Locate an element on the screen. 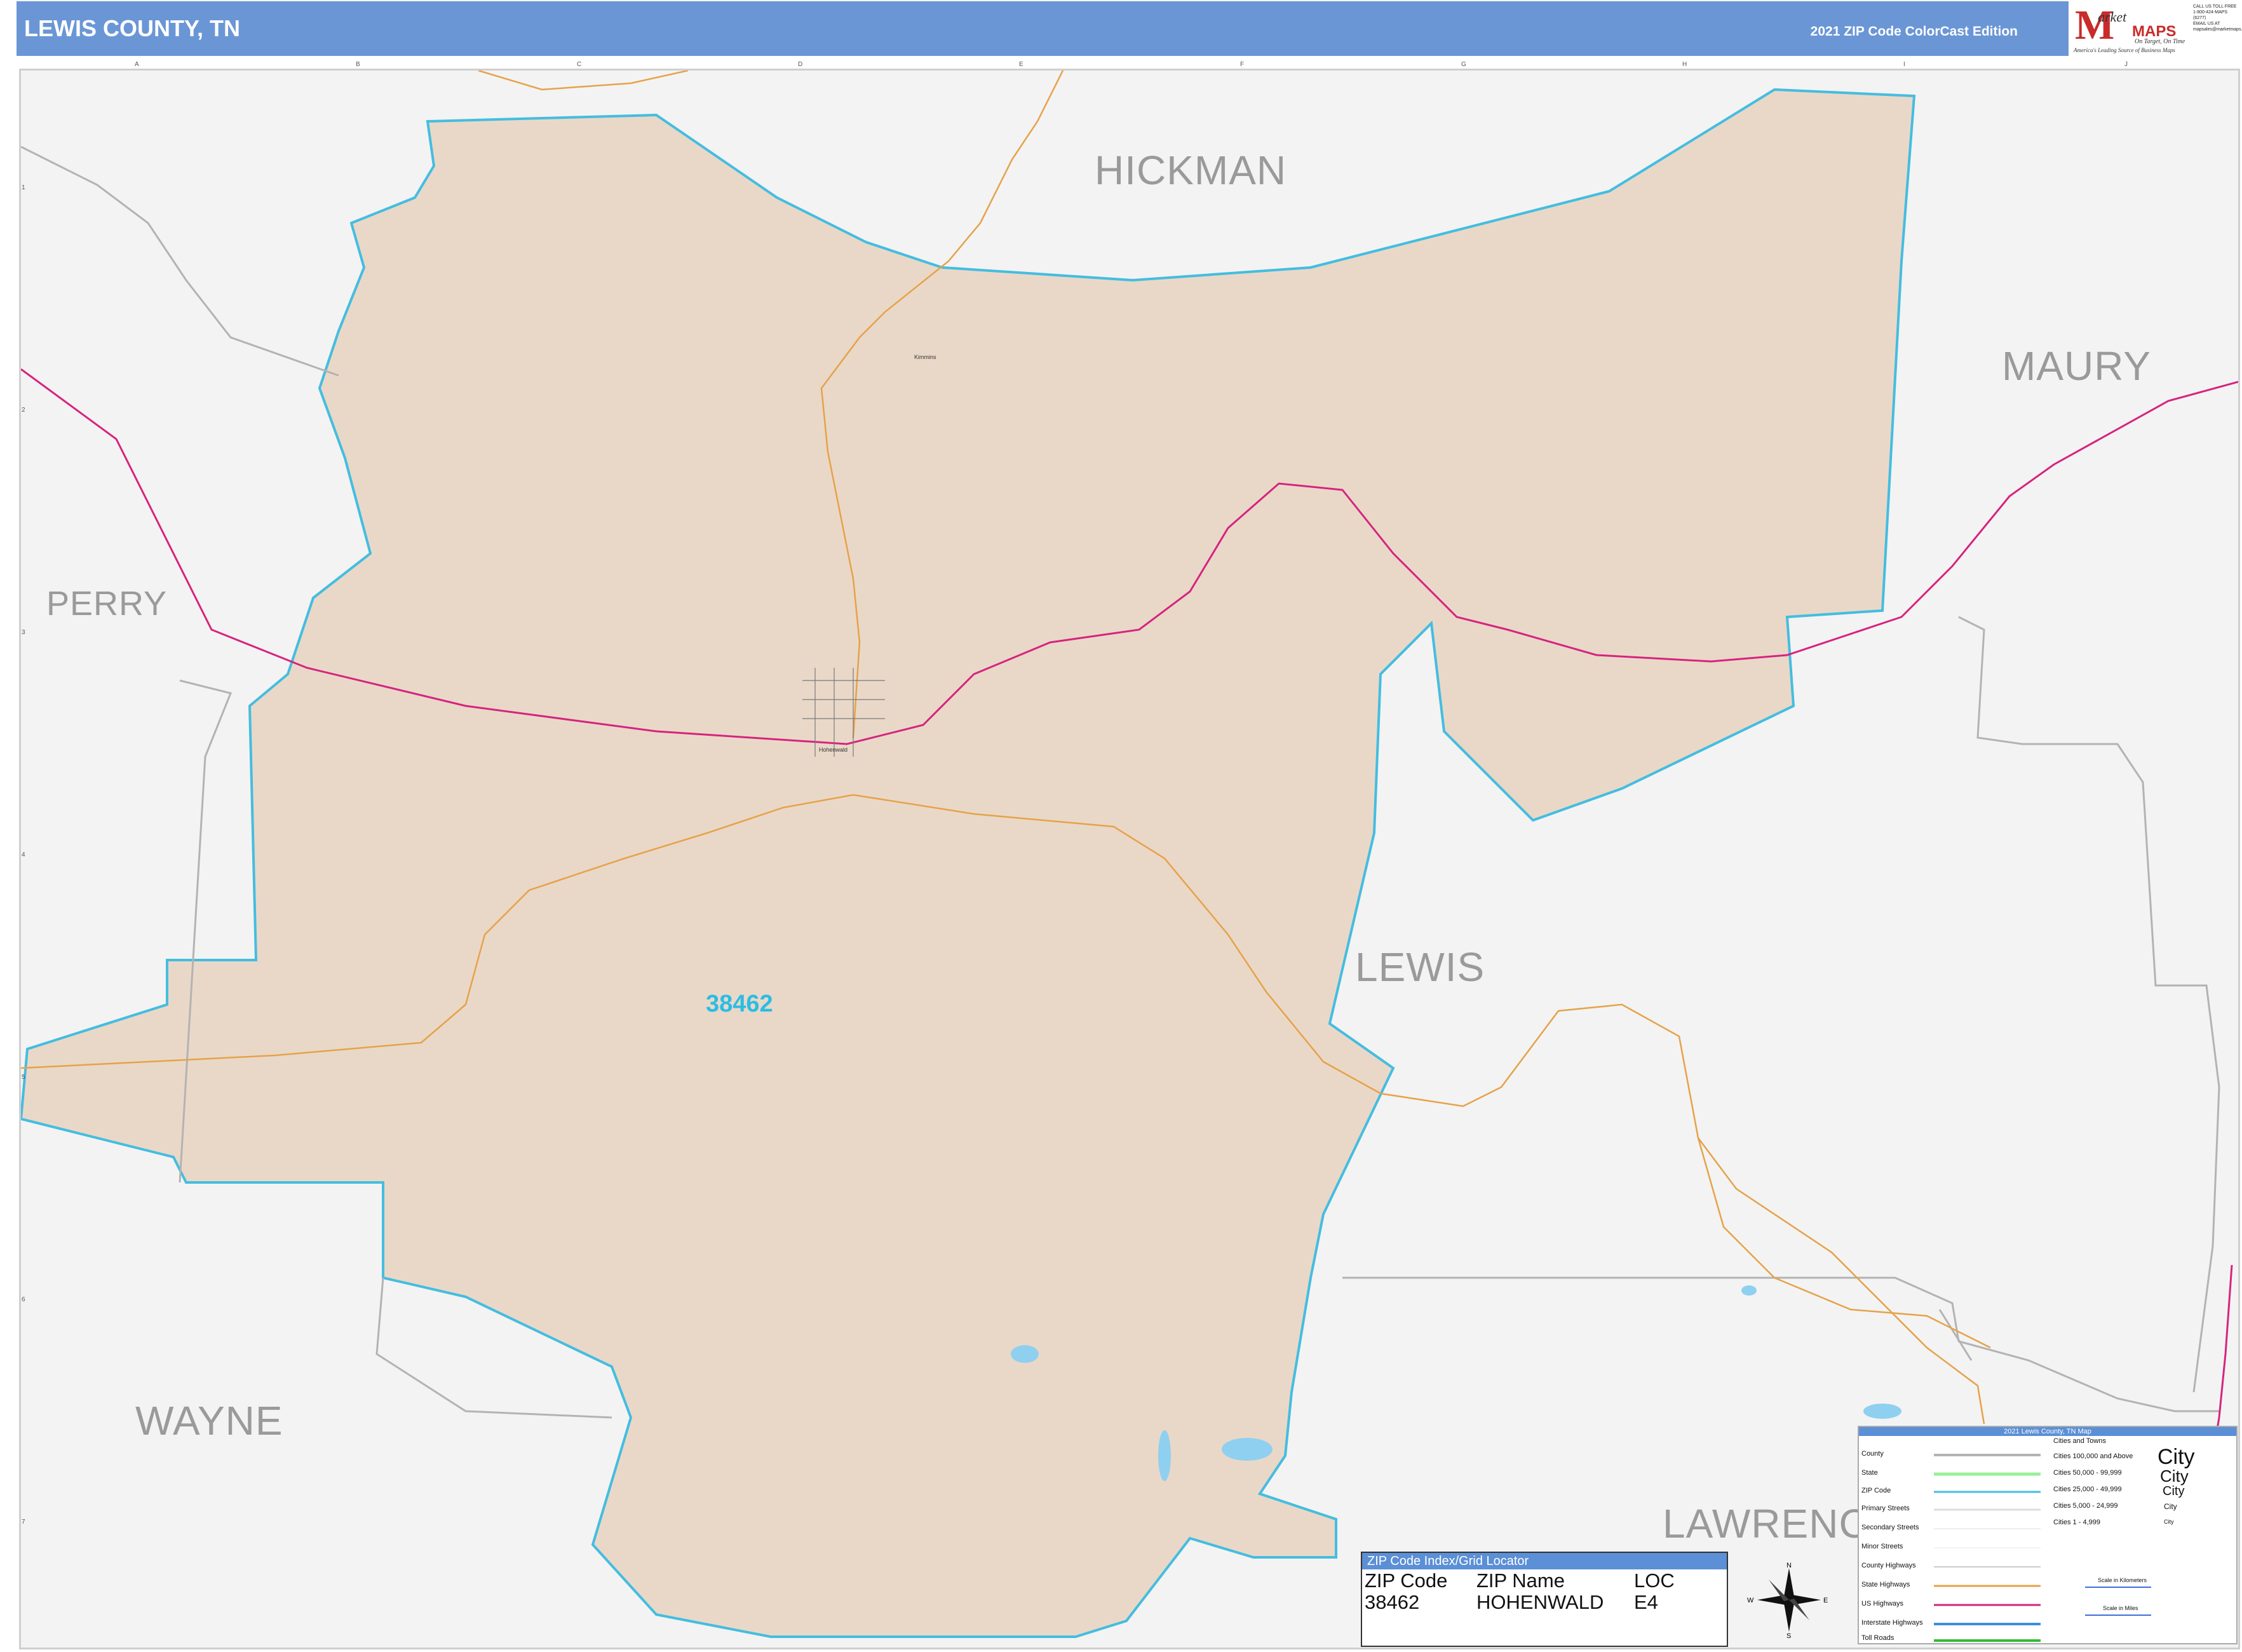 The height and width of the screenshot is (1652, 2242). grid-row-label: 3 is located at coordinates (23, 633).